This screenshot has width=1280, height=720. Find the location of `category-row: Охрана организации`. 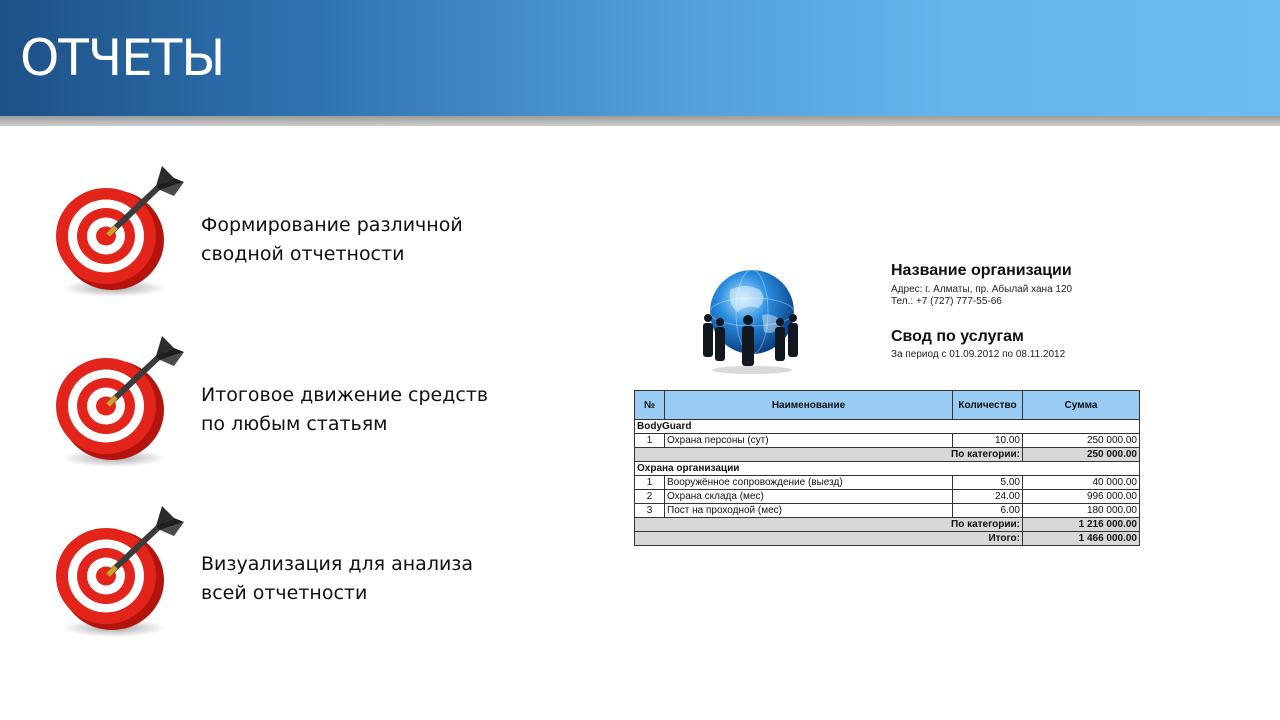

category-row: Охрана организации is located at coordinates (887, 468).